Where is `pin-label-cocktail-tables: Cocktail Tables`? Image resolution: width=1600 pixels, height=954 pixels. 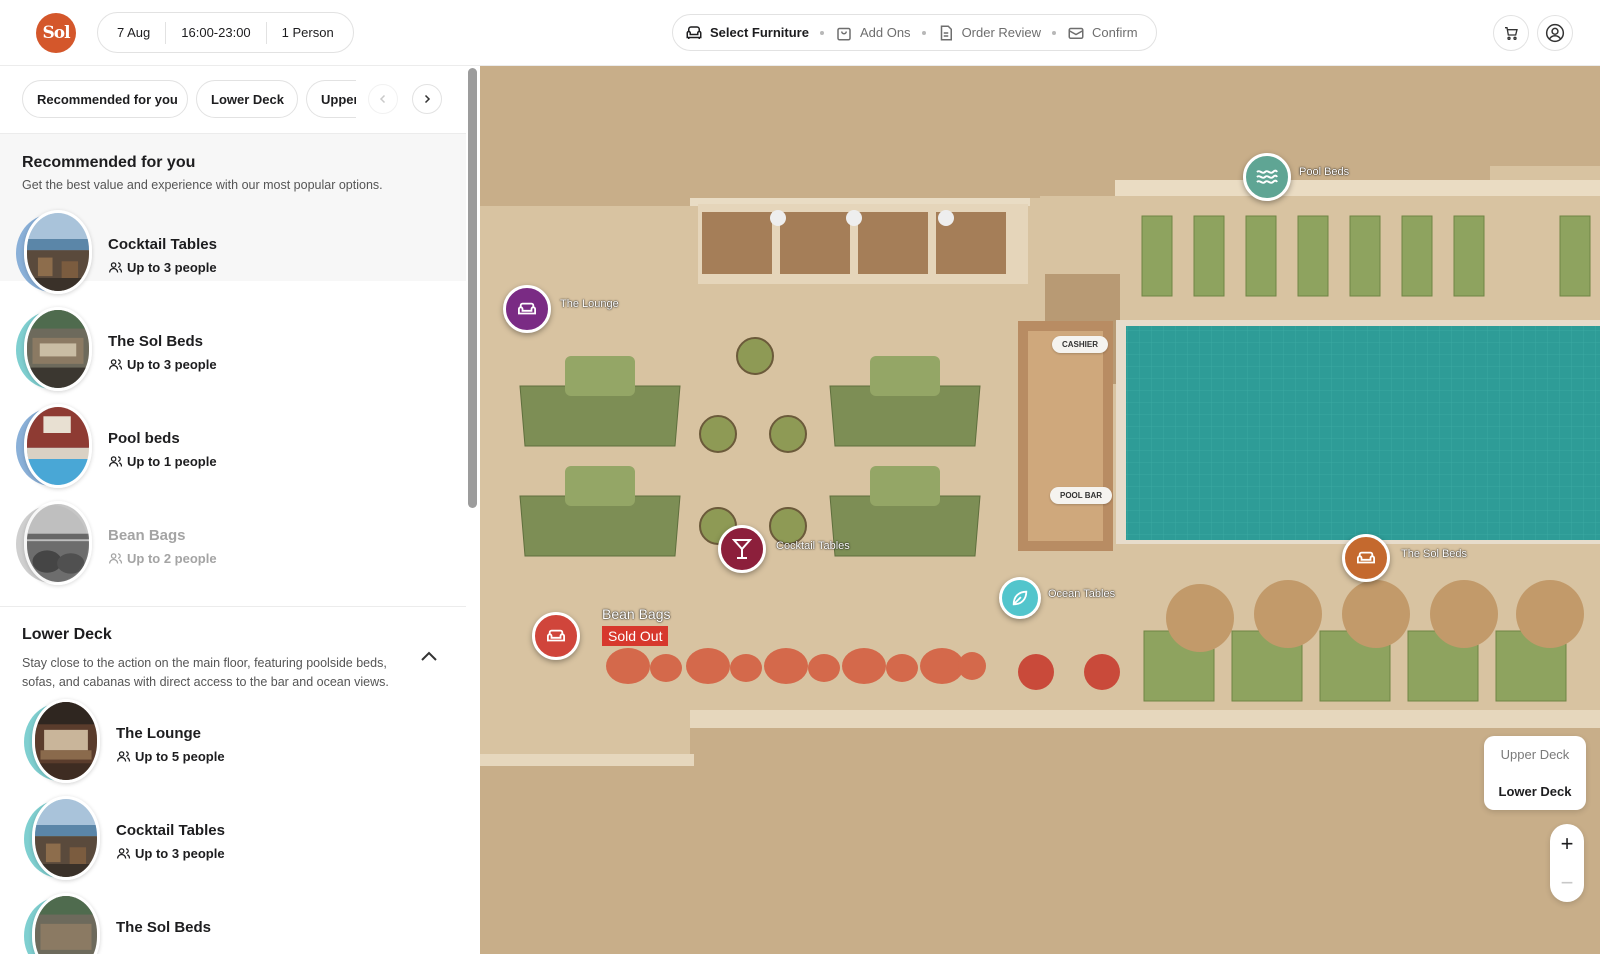 pin-label-cocktail-tables: Cocktail Tables is located at coordinates (813, 546).